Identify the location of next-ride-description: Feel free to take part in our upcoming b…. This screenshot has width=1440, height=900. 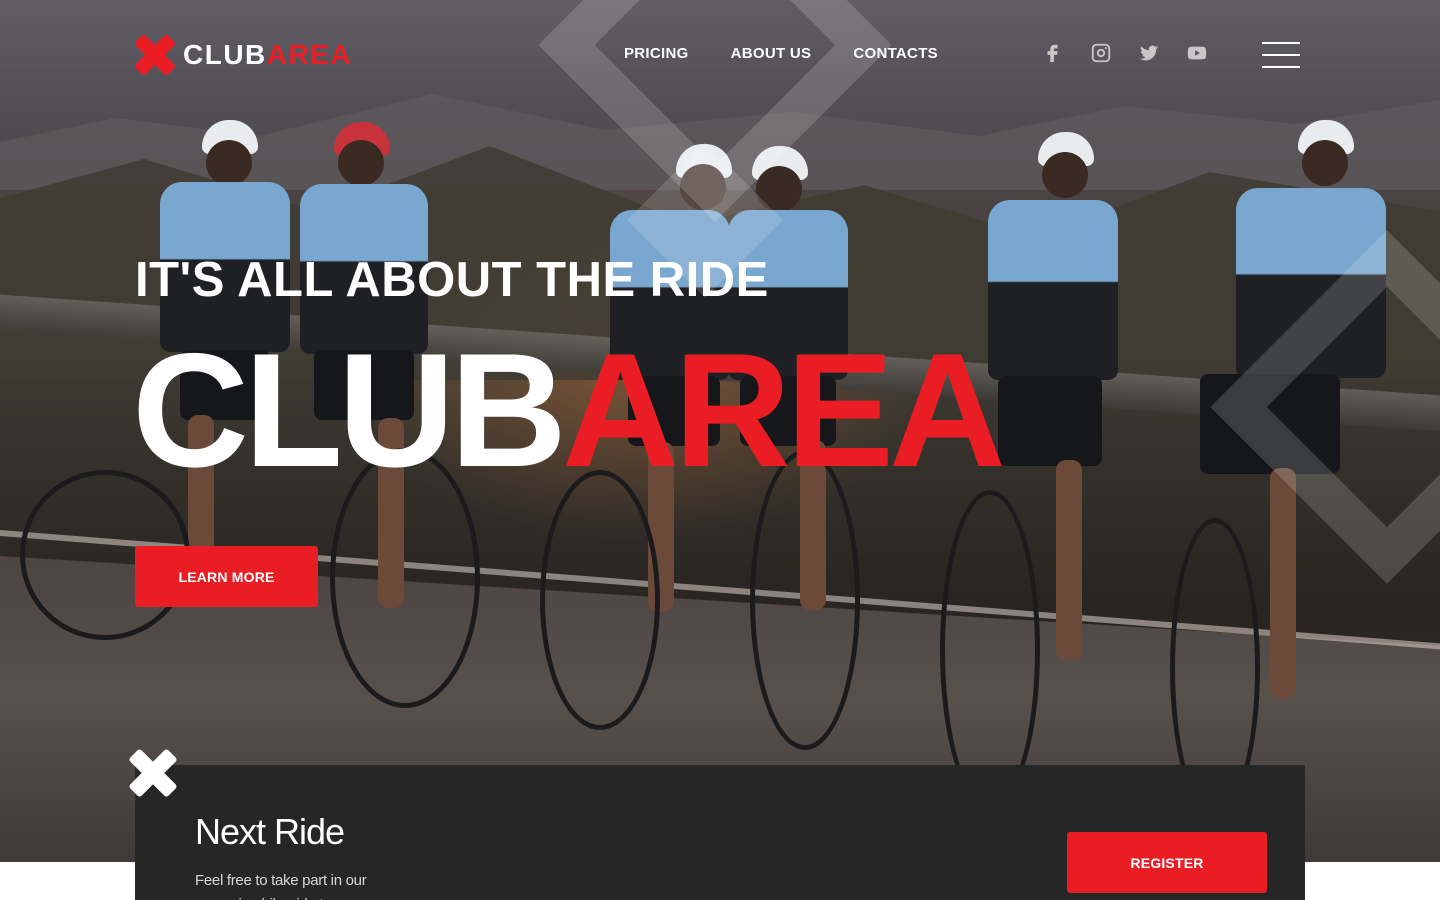
(281, 886).